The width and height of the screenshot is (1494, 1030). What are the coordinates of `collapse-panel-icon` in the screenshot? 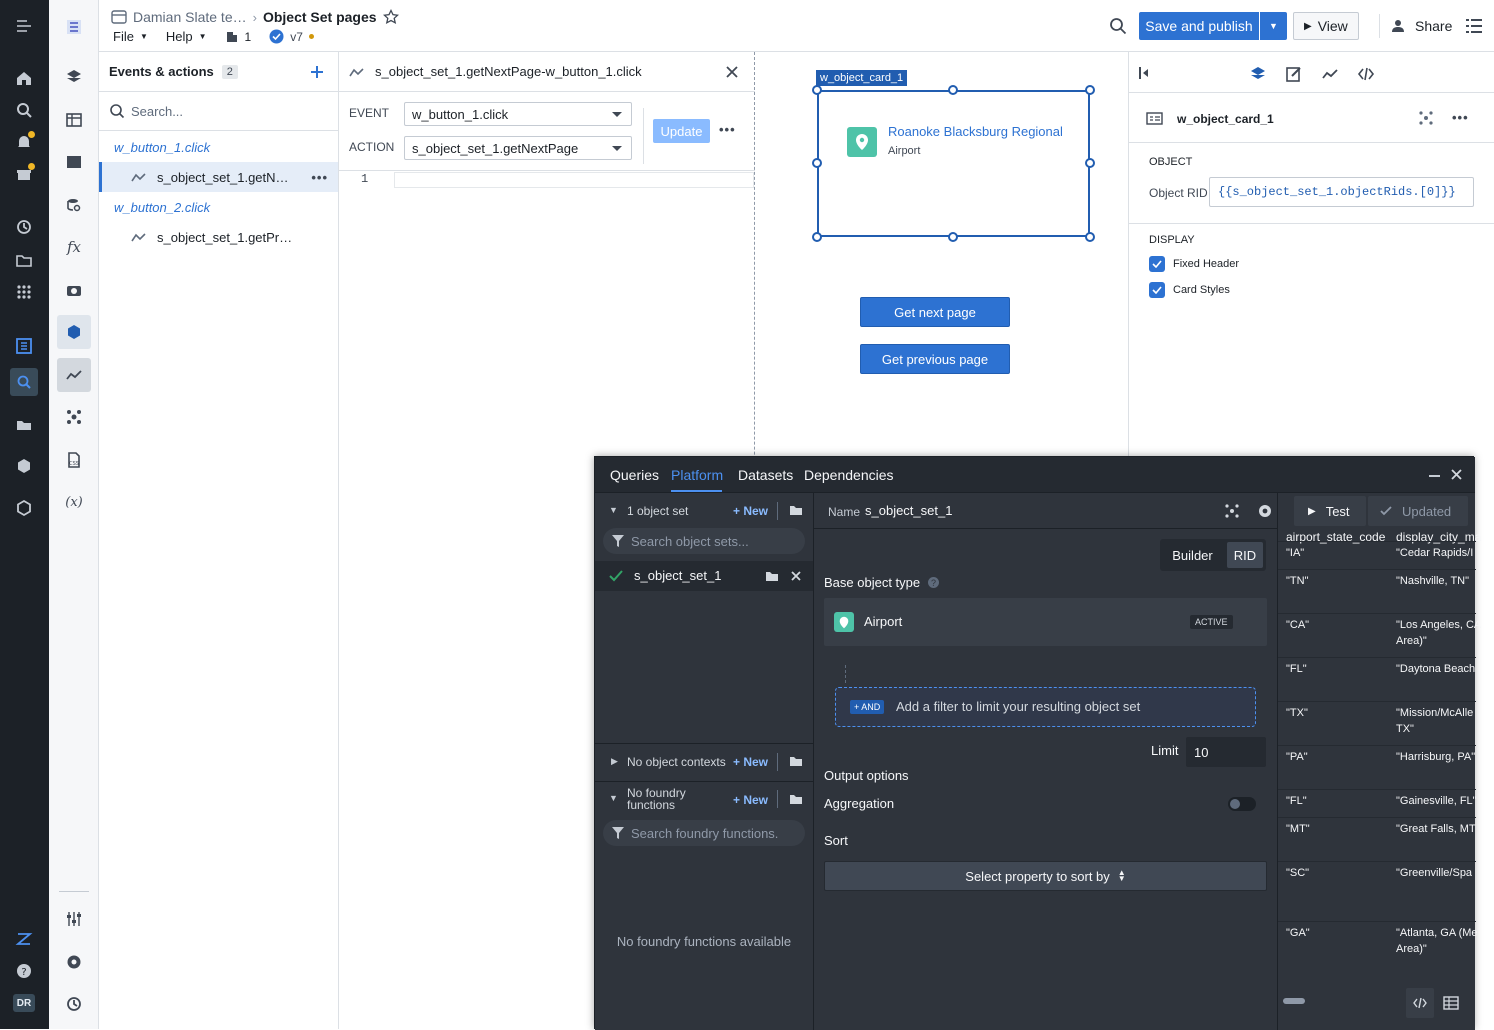 It's located at (1145, 73).